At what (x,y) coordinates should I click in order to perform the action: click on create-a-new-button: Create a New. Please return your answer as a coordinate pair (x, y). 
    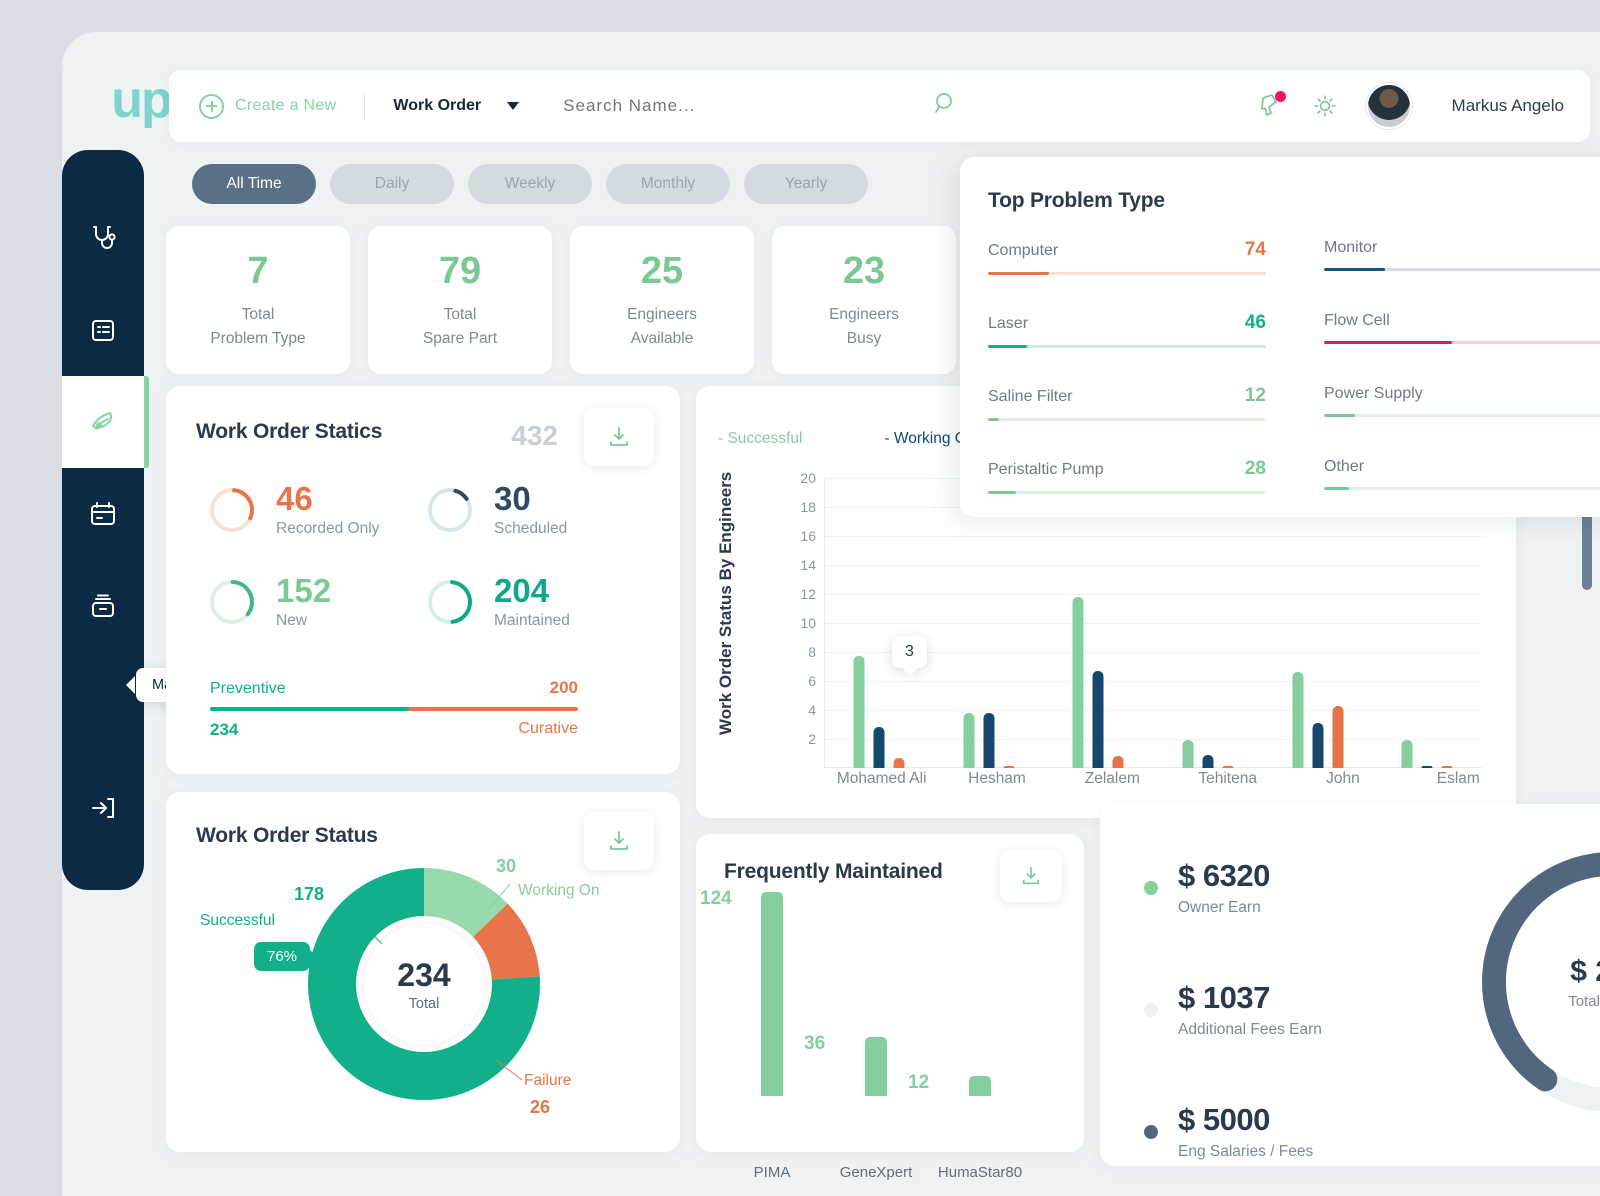
    Looking at the image, I should click on (268, 106).